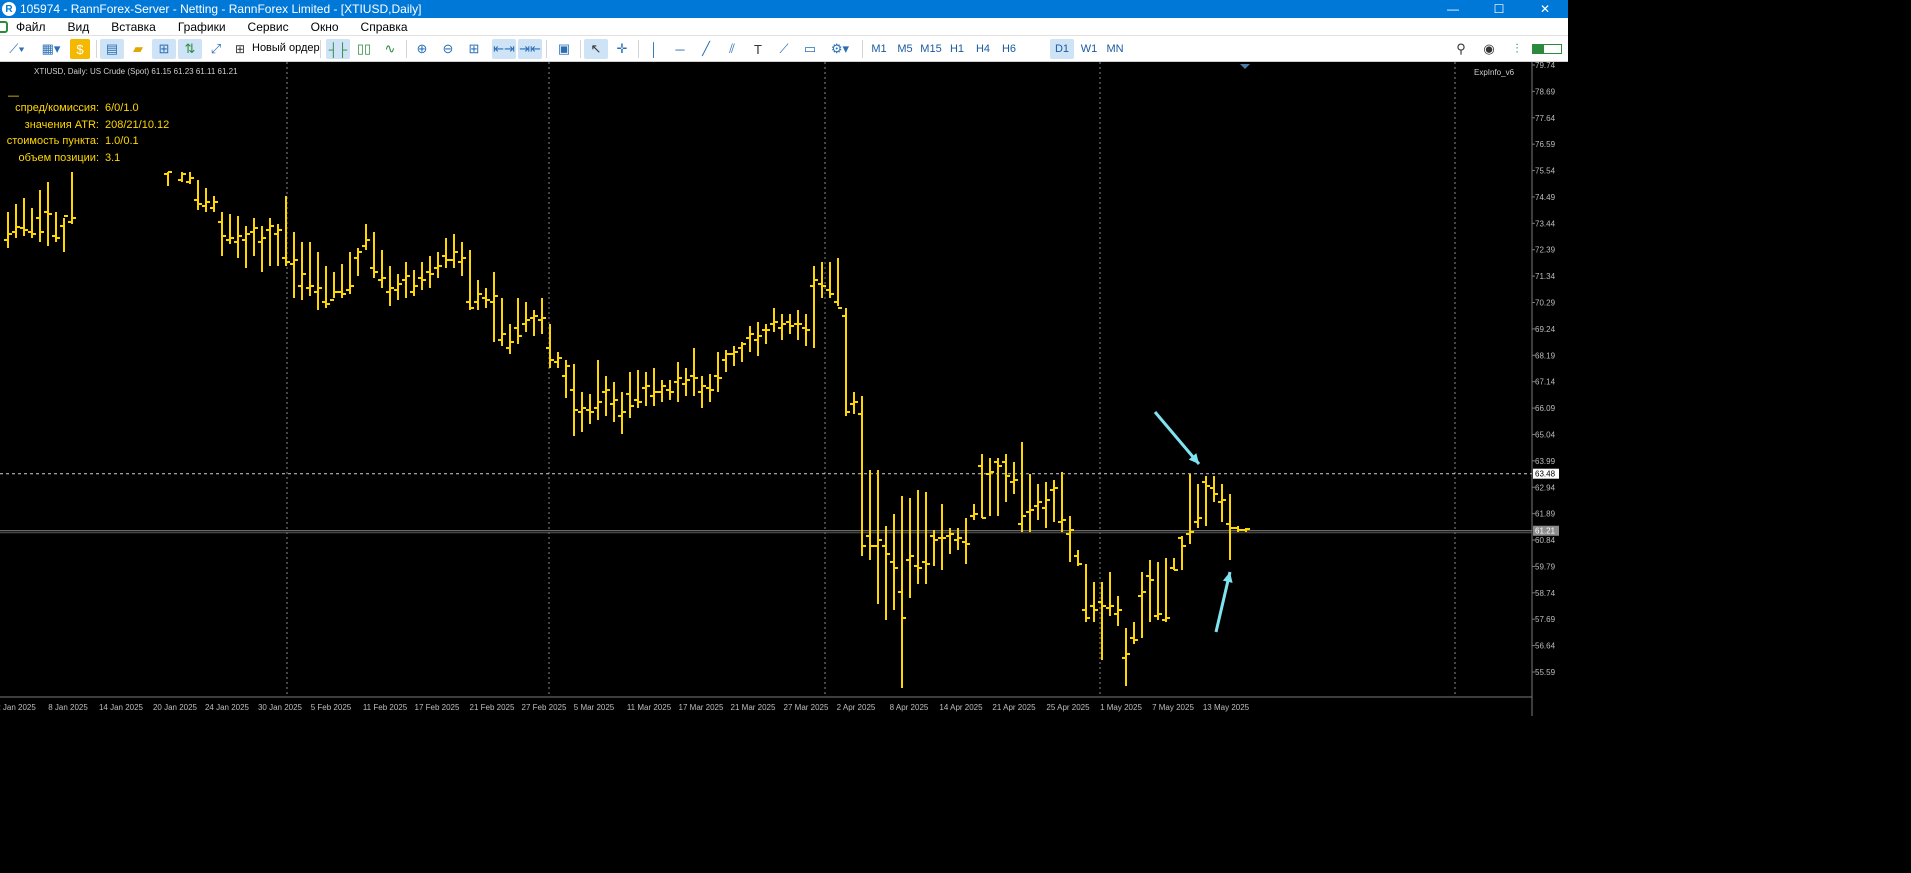  What do you see at coordinates (1177, 438) in the screenshot?
I see `annotation-arrow-down` at bounding box center [1177, 438].